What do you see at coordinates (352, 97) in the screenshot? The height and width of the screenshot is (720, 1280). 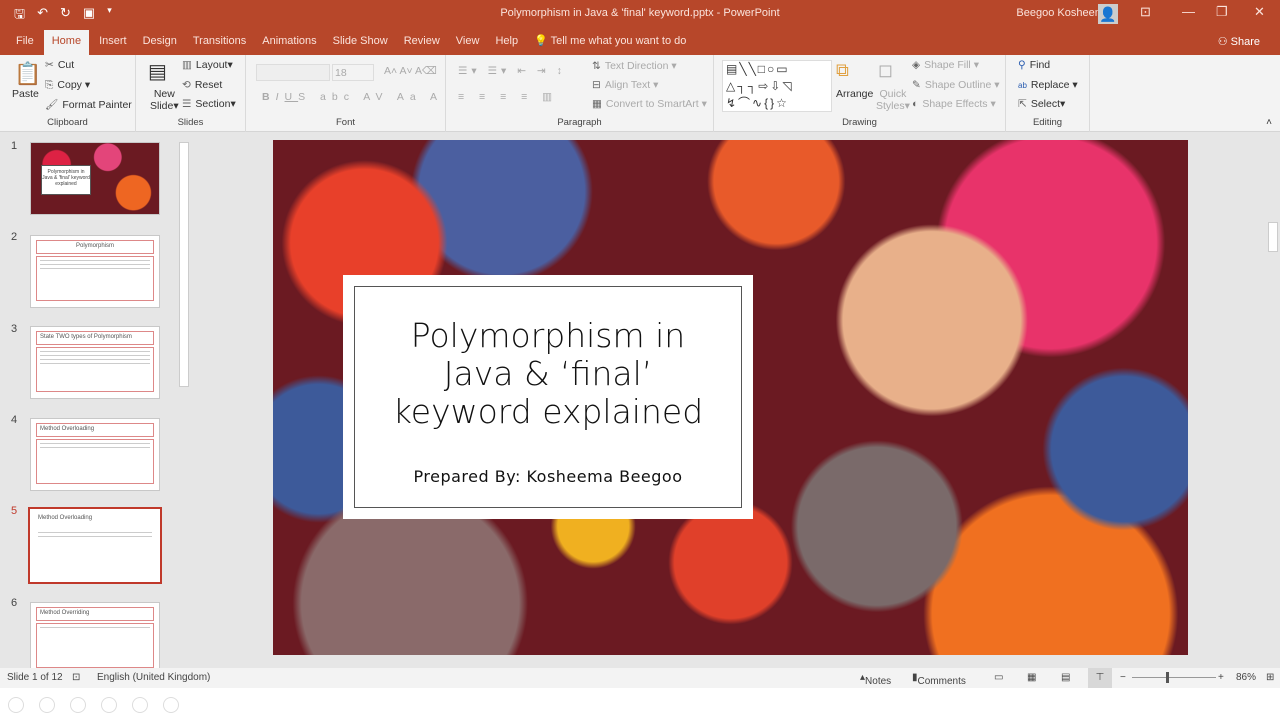 I see `font-format-buttons: BIUS abc AV Aa A` at bounding box center [352, 97].